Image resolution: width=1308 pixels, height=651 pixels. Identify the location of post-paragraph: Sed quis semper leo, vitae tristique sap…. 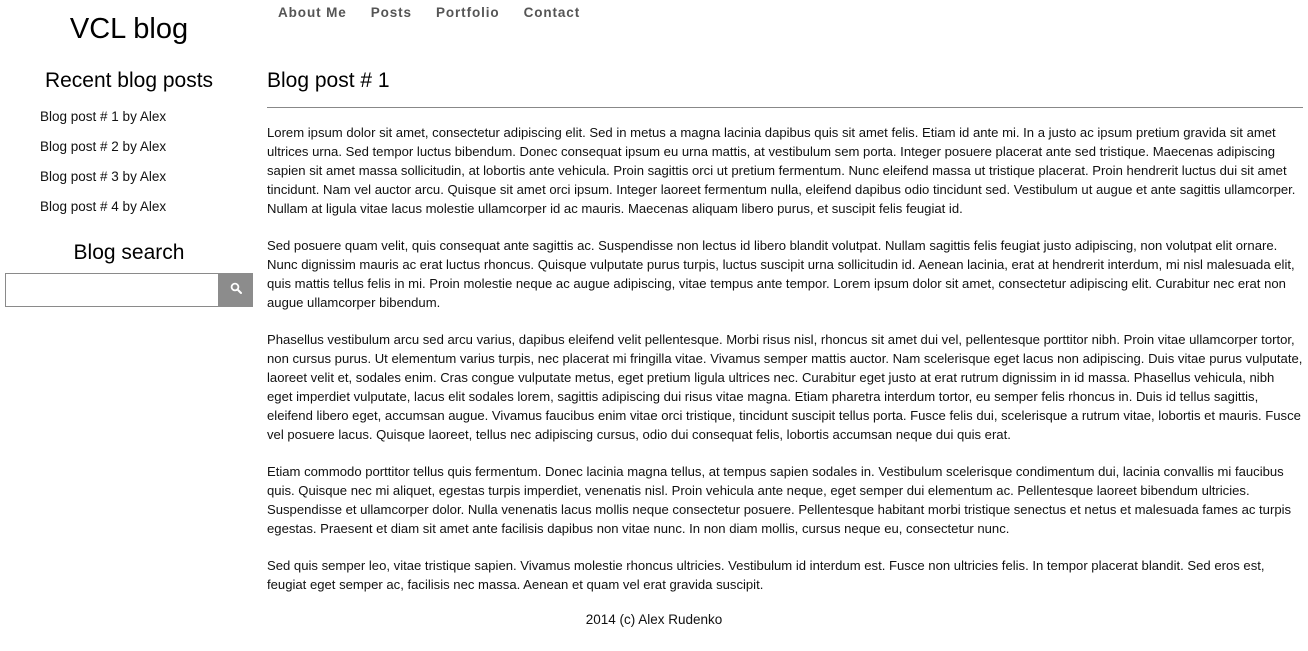
(766, 575).